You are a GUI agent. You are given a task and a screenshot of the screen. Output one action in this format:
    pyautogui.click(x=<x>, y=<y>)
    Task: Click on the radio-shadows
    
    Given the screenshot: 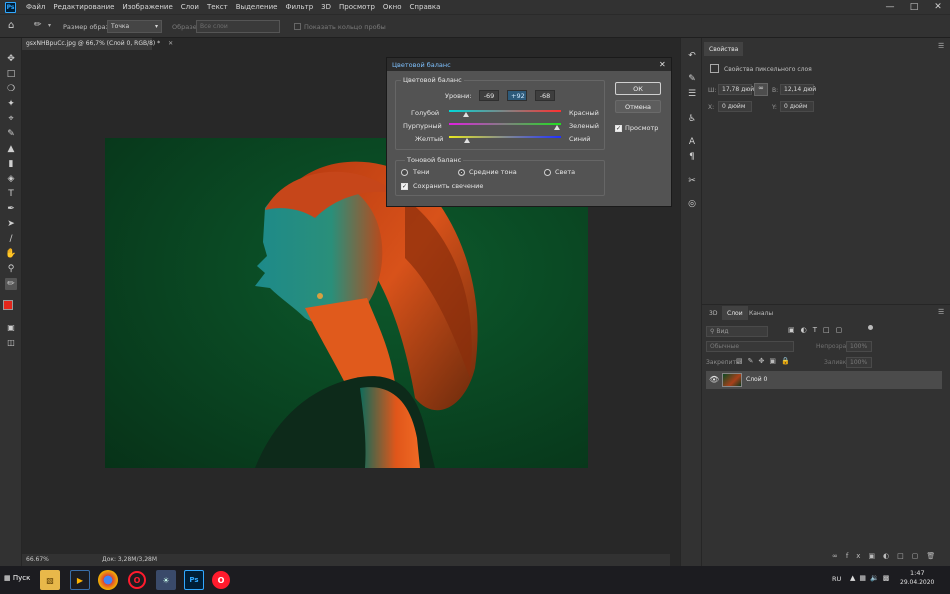 What is the action you would take?
    pyautogui.click(x=404, y=172)
    